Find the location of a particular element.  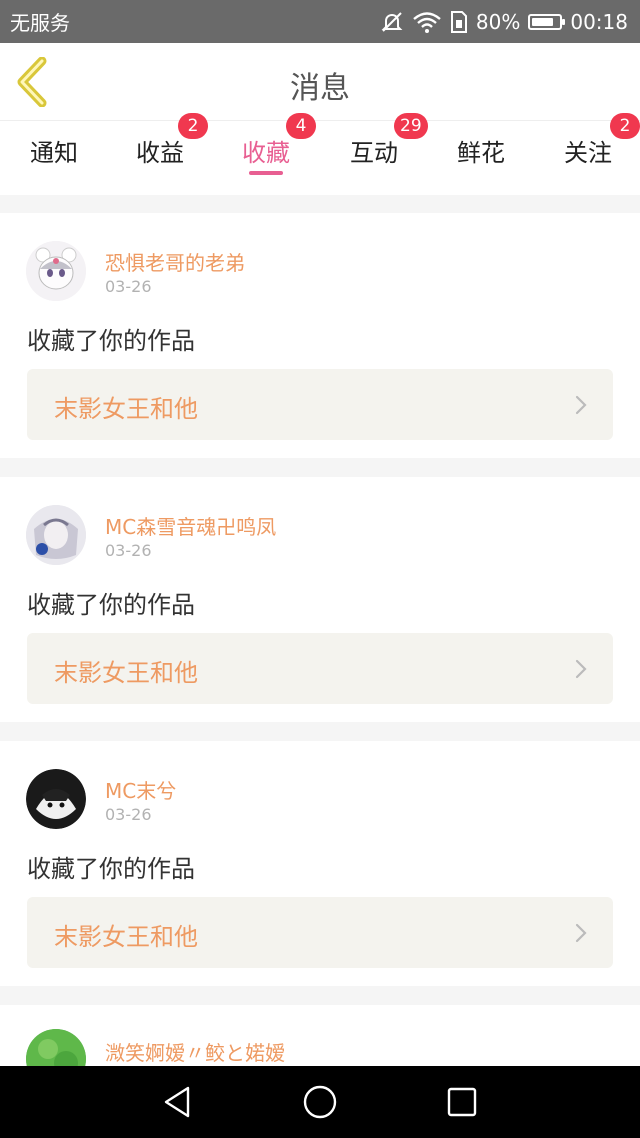

unread-badge: 4 is located at coordinates (301, 126).